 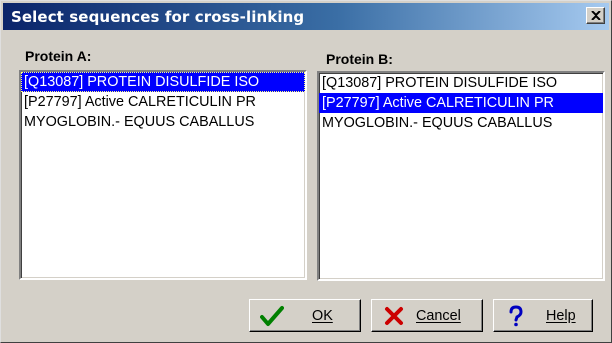 I want to click on protein-a-item-1: [P27797] Active CALRETICULIN PR, so click(x=163, y=102).